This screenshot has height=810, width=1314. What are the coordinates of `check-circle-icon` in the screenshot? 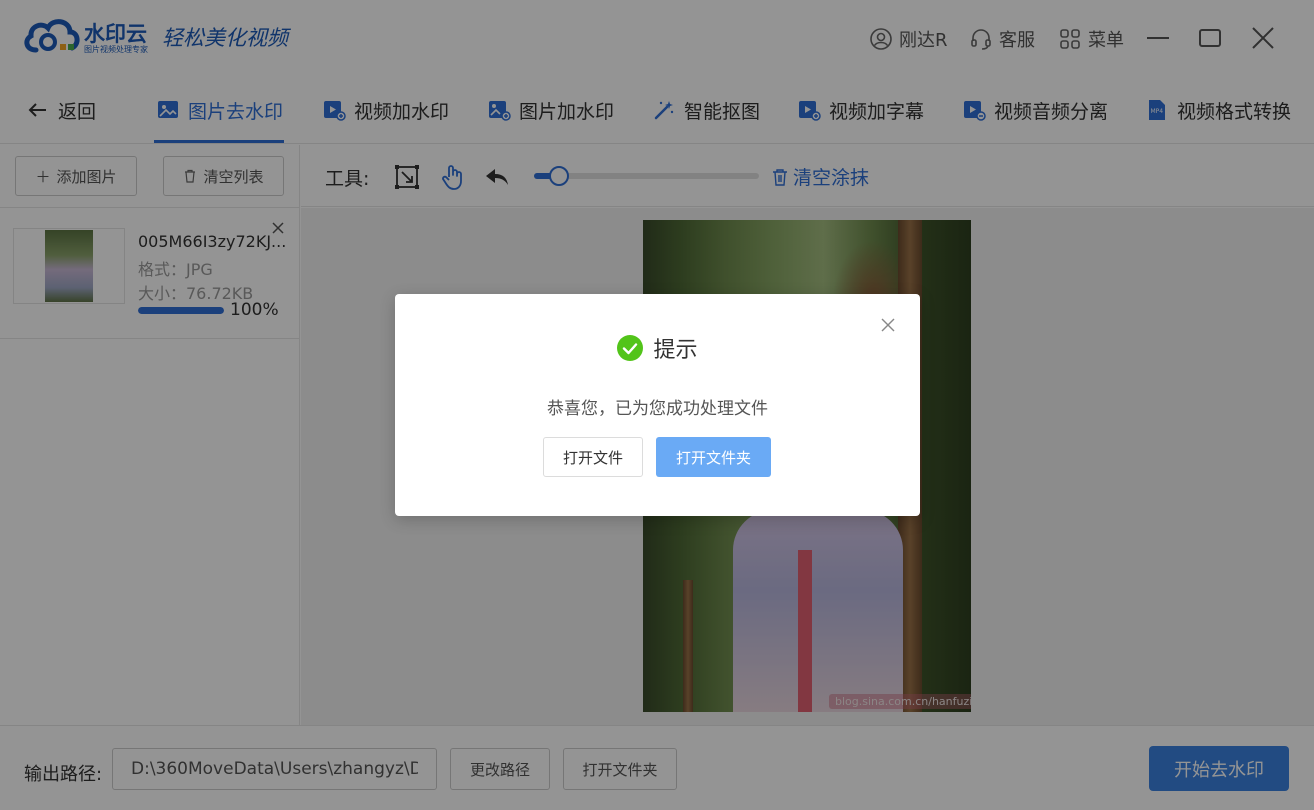 It's located at (630, 348).